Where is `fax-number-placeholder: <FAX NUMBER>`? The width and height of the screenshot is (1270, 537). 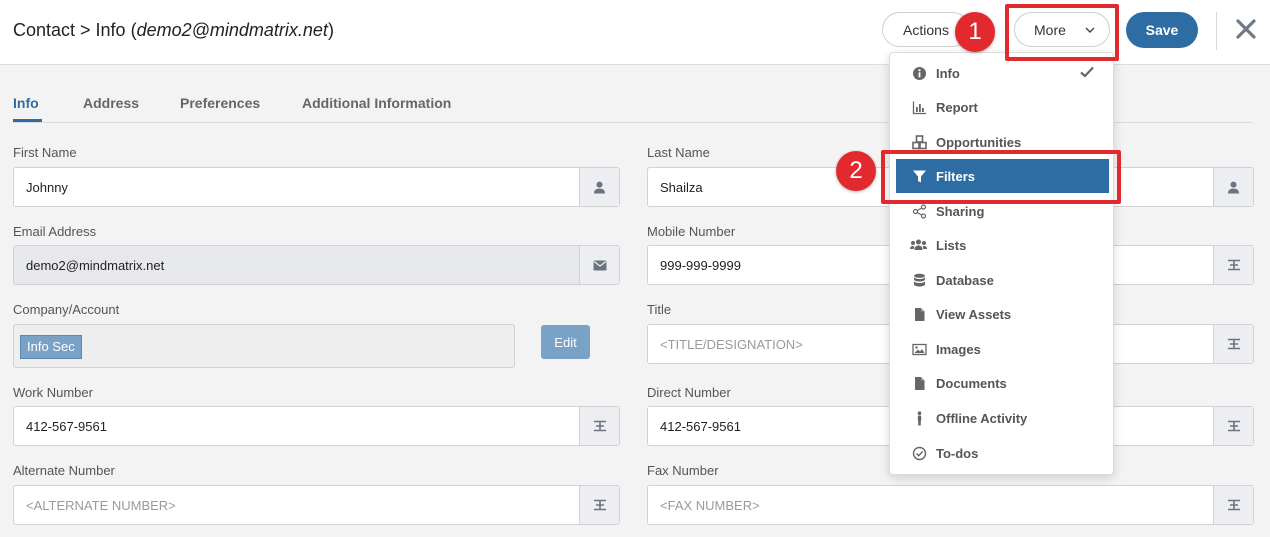 fax-number-placeholder: <FAX NUMBER> is located at coordinates (710, 505).